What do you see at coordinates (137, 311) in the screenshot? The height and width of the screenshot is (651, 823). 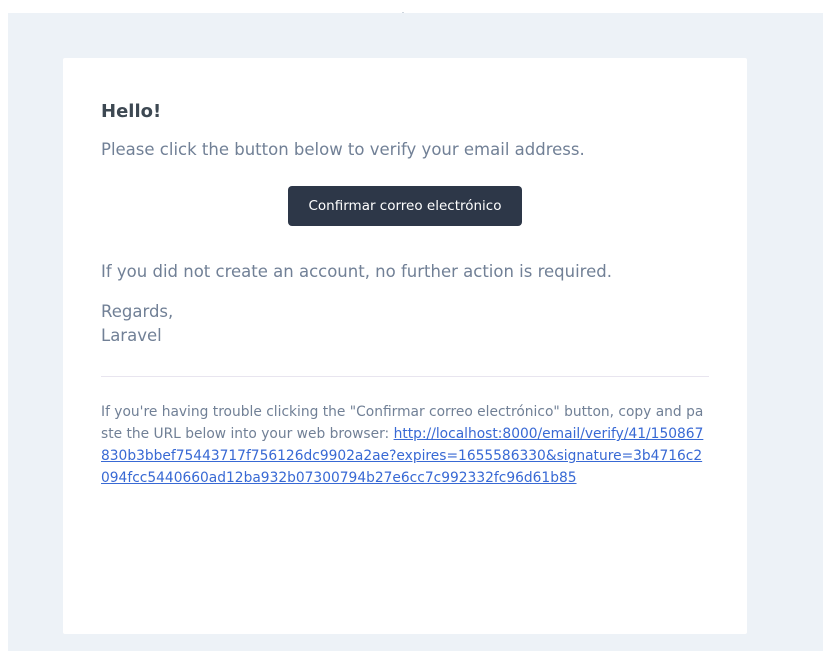 I see `salutation: Regards,` at bounding box center [137, 311].